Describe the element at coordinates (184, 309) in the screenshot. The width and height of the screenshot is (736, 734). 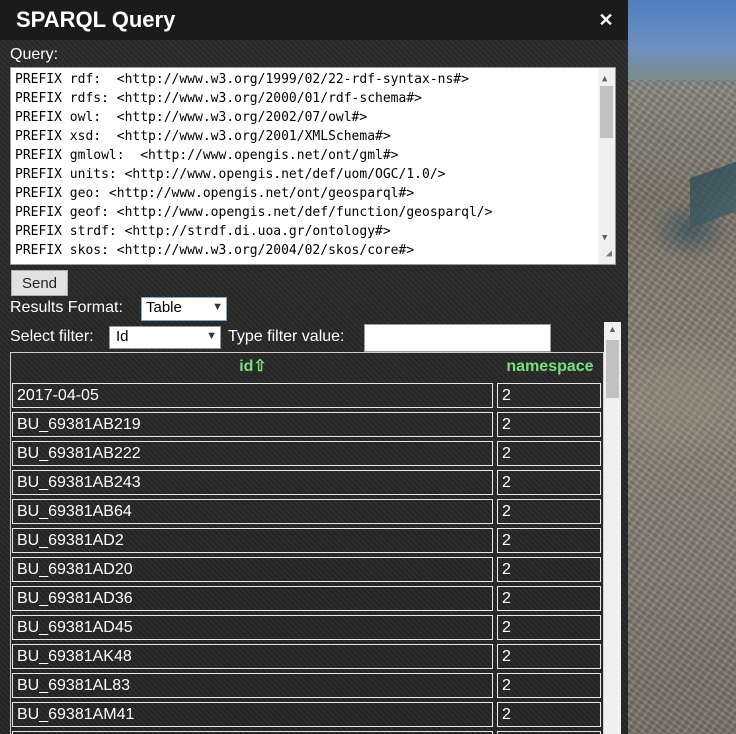
I see `results-format-select: Table ▼` at that location.